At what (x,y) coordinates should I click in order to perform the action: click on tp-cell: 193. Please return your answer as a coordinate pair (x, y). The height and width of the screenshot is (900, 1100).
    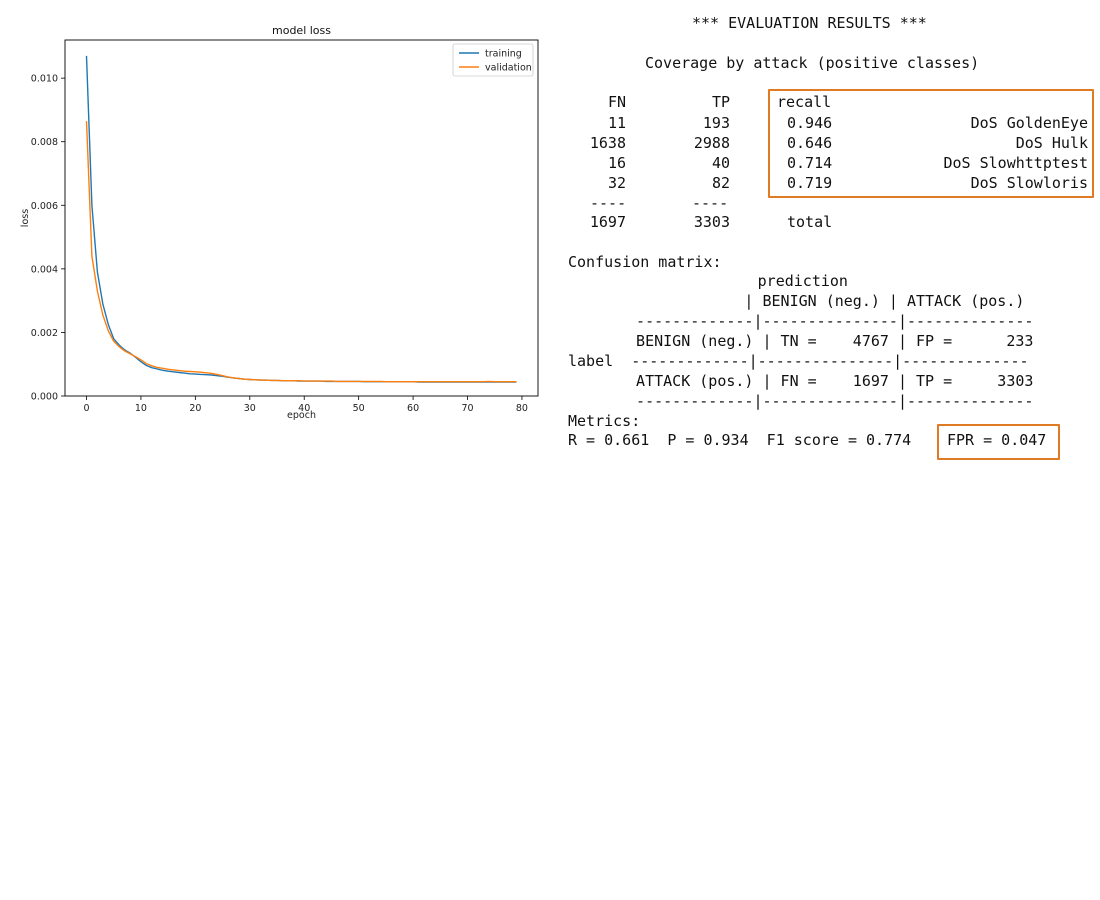
    Looking at the image, I should click on (716, 123).